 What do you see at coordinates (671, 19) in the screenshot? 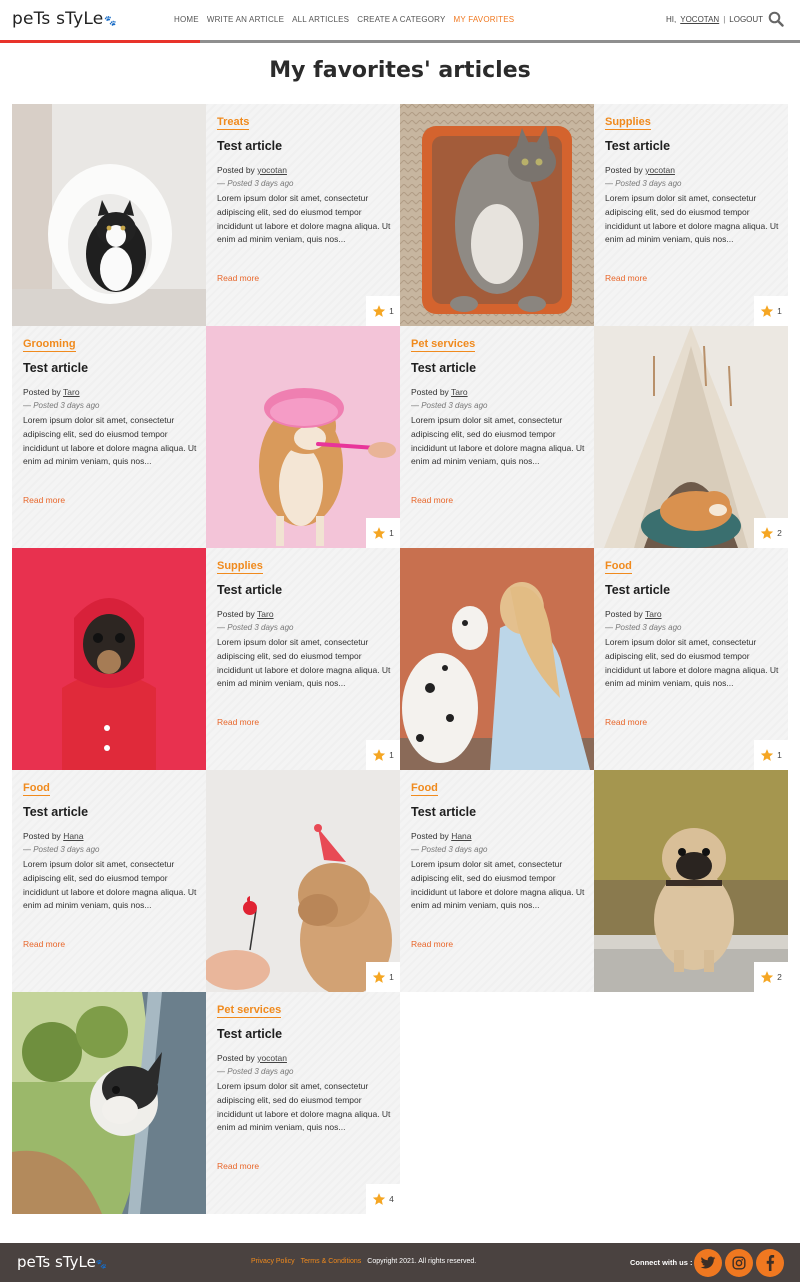
I see `greeting: HI,` at bounding box center [671, 19].